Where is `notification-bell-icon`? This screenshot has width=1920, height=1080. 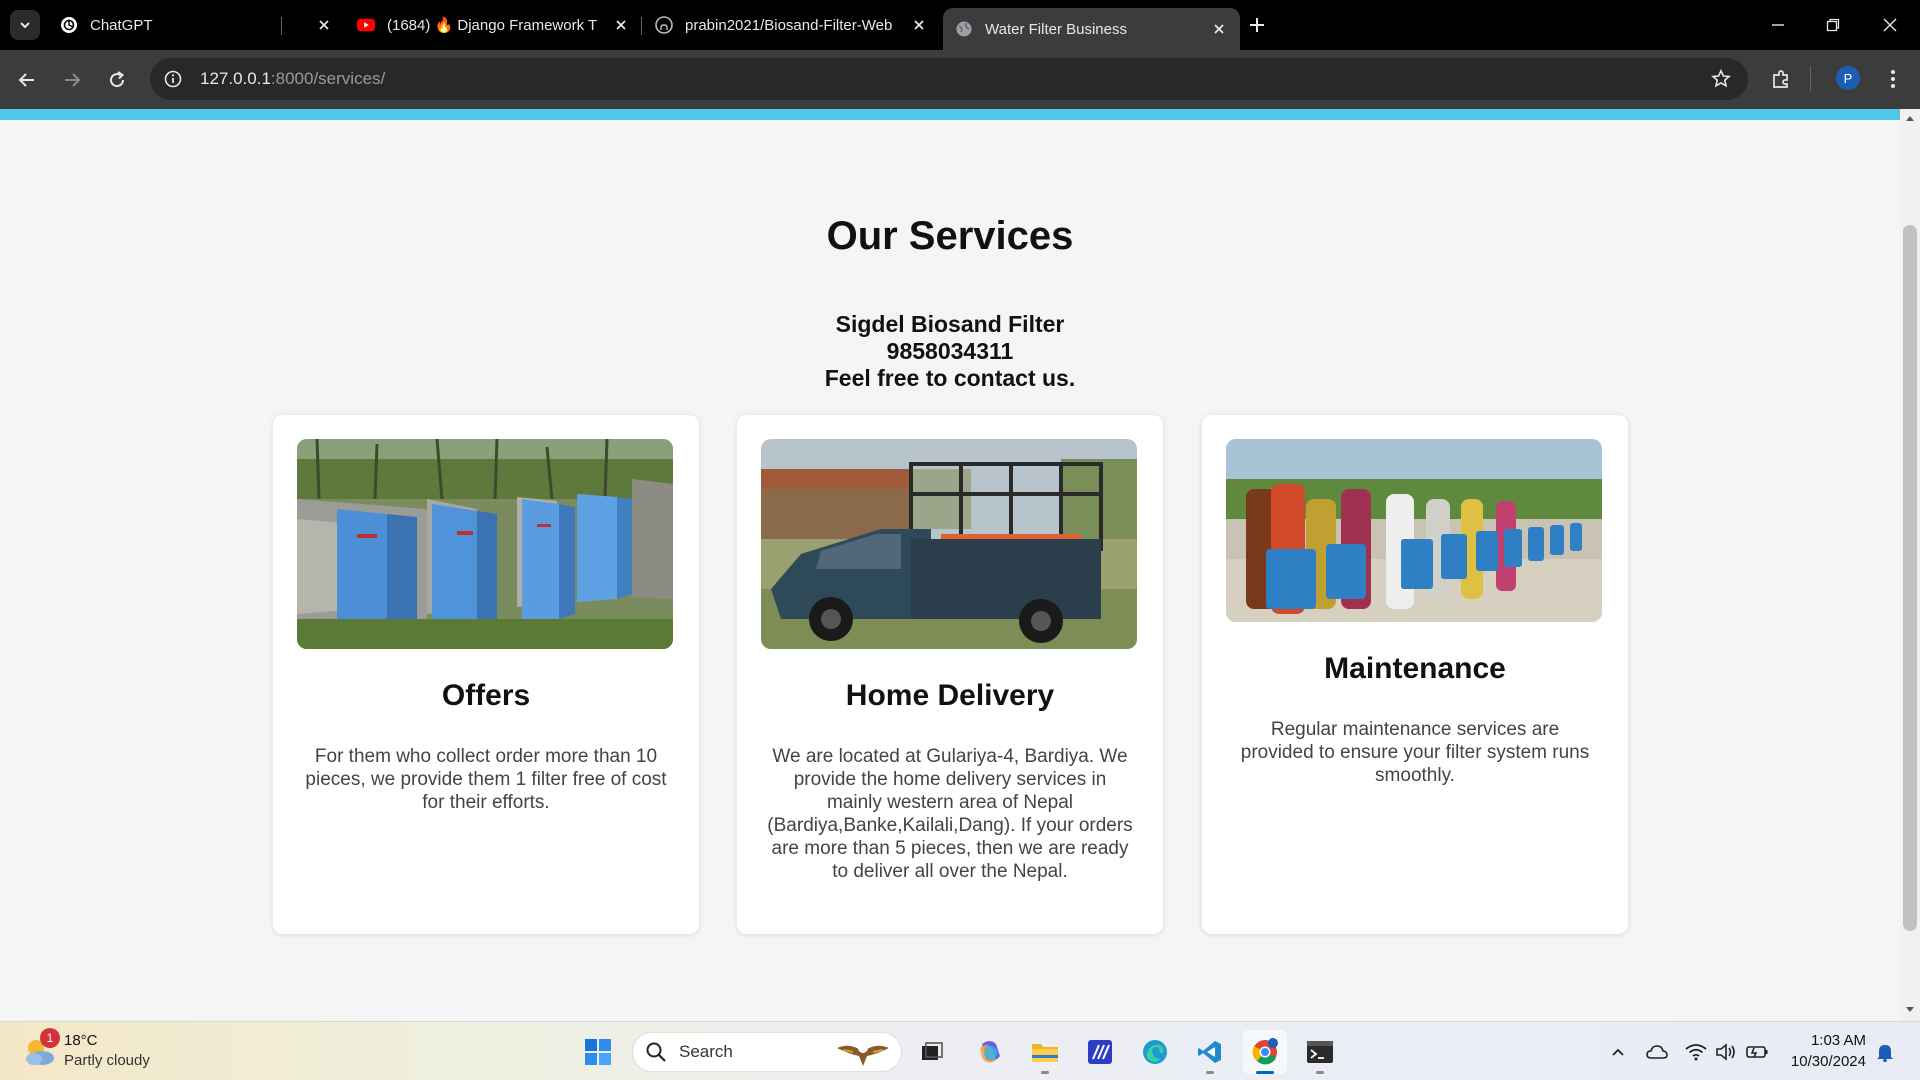
notification-bell-icon is located at coordinates (1885, 1052).